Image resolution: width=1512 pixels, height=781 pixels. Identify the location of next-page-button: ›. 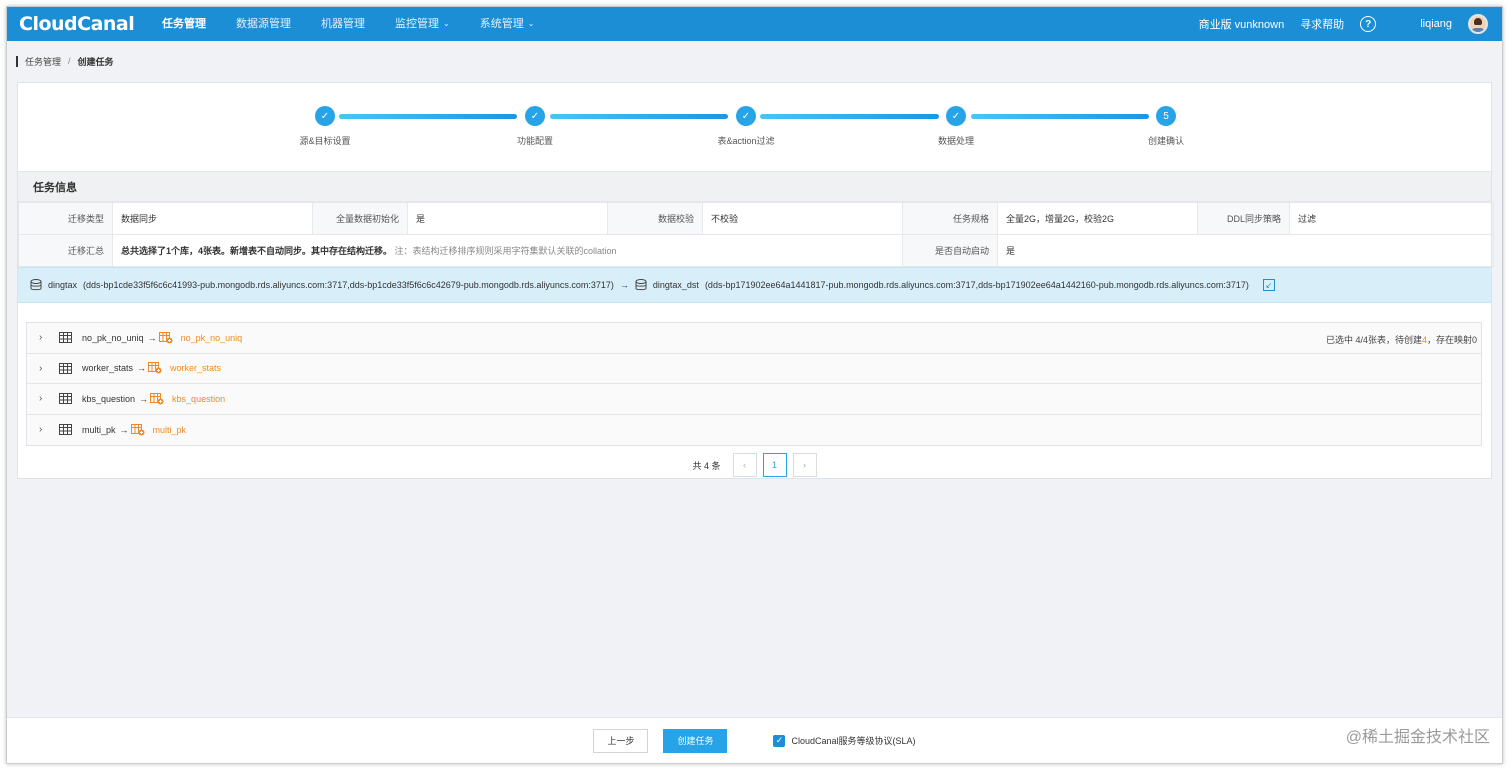
(804, 465).